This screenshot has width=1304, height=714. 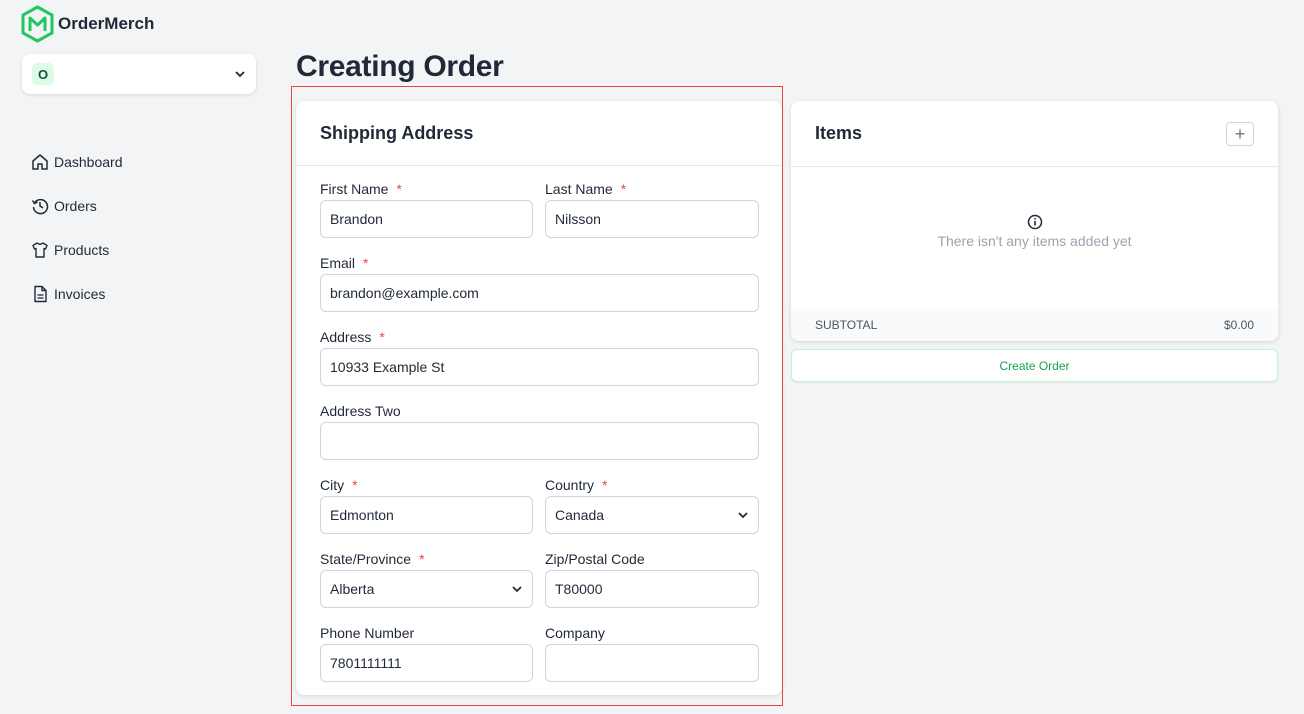 What do you see at coordinates (1034, 232) in the screenshot?
I see `items-empty-state: There isn't any items added yet` at bounding box center [1034, 232].